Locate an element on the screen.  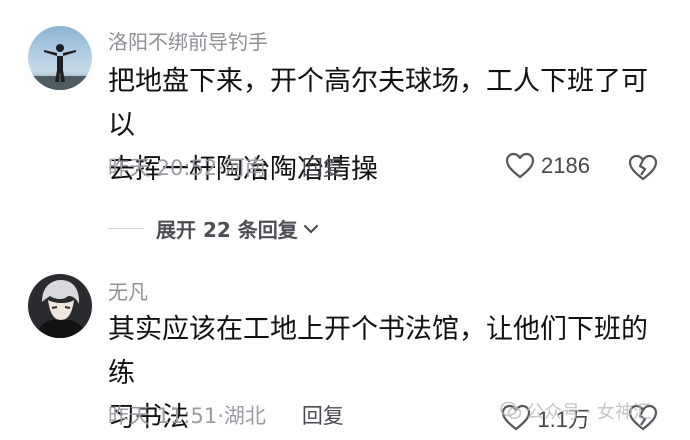
comment-location: 湖北 is located at coordinates (244, 416).